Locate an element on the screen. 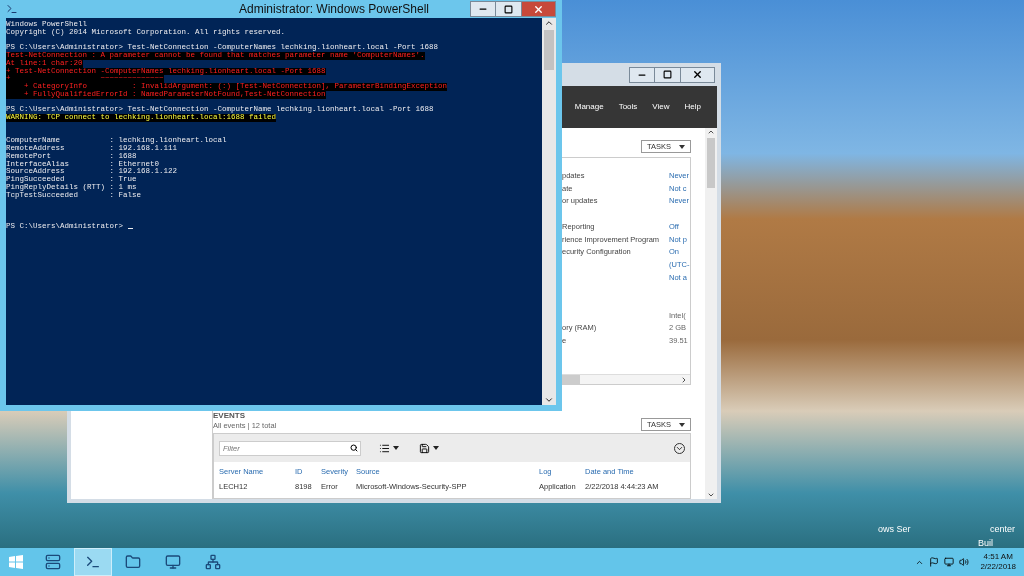 The width and height of the screenshot is (1024, 576). server-icon is located at coordinates (53, 562).